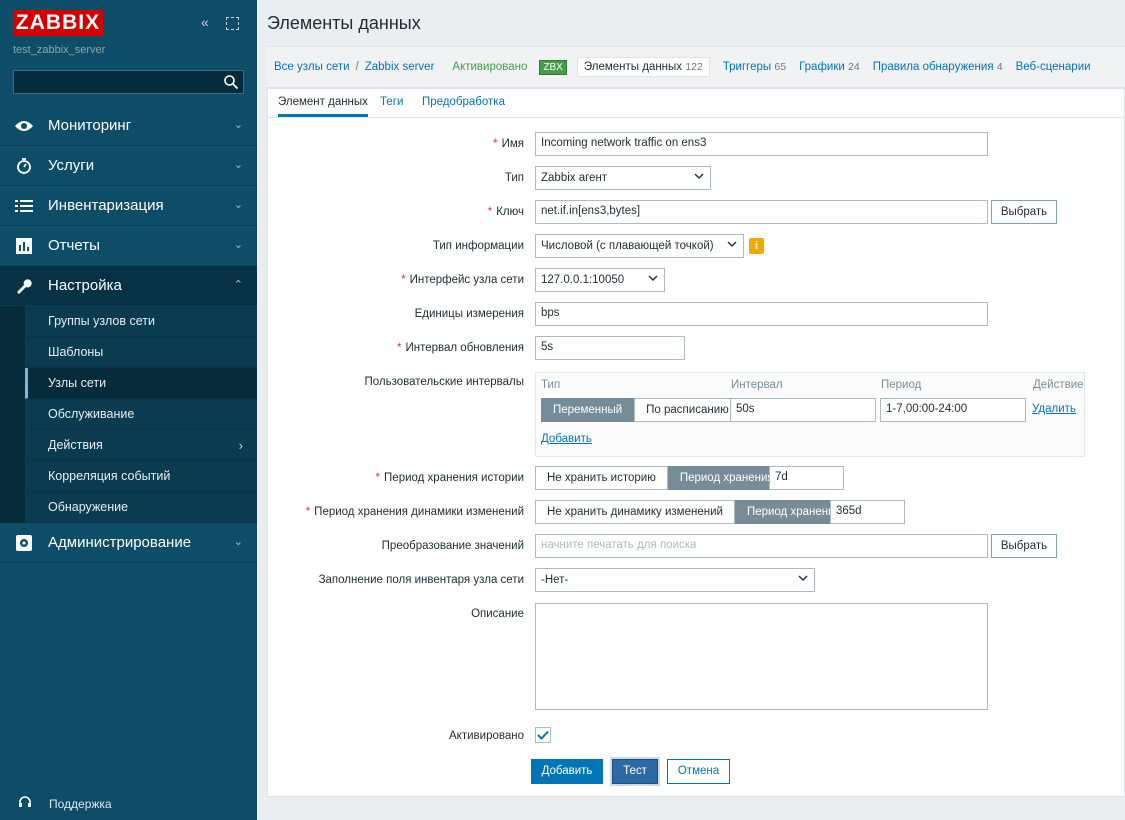  What do you see at coordinates (953, 410) in the screenshot?
I see `custom-period-input: 1-7,00:00-24:00` at bounding box center [953, 410].